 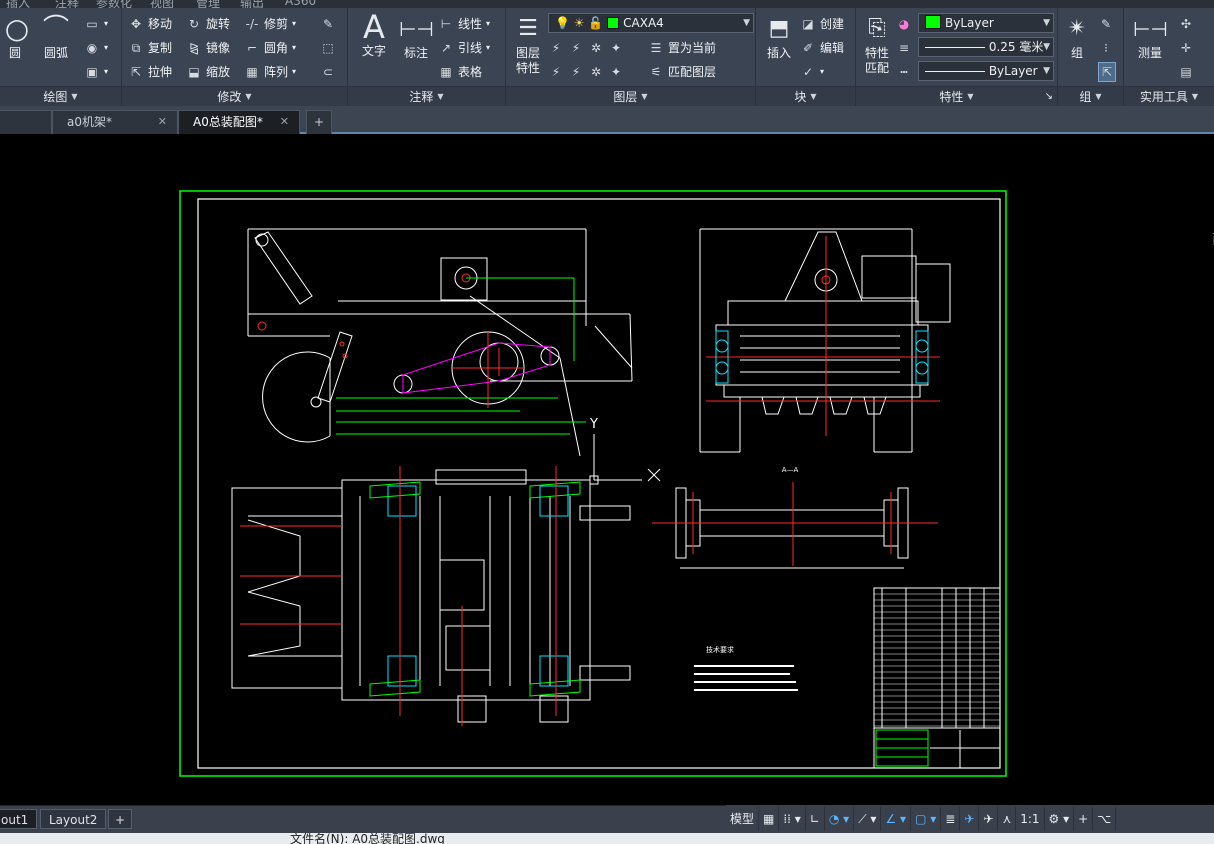 I want to click on group-select-toggle: ⇱, so click(x=1107, y=72).